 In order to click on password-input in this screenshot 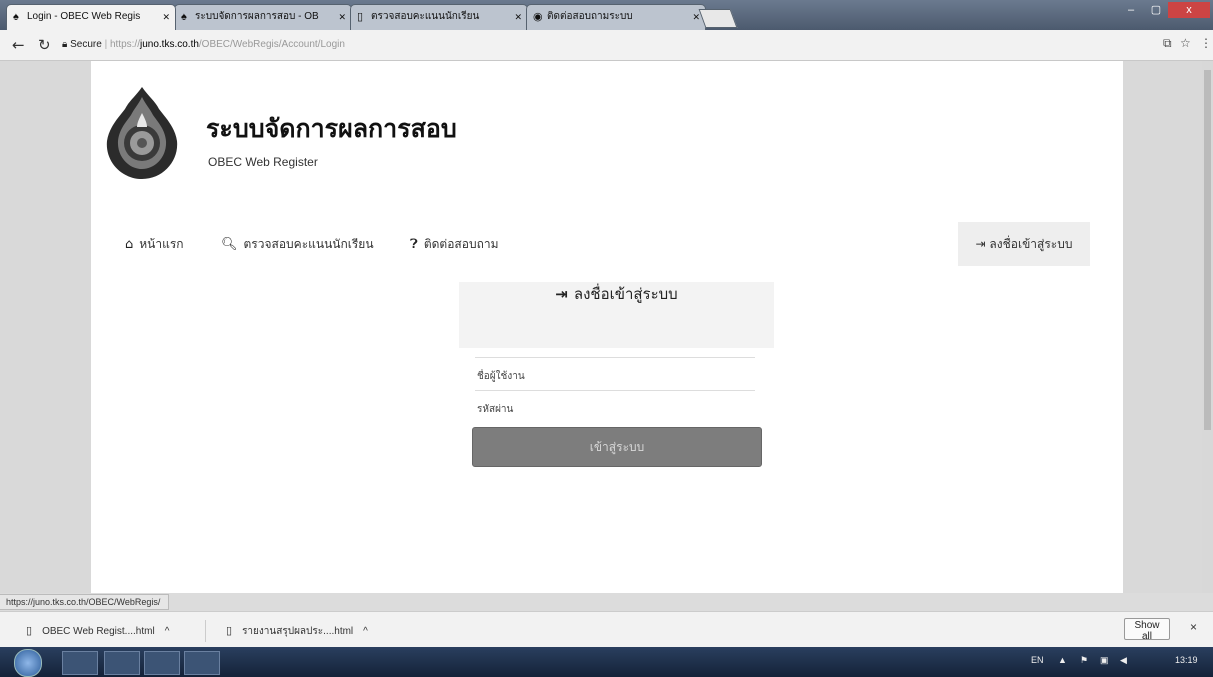, I will do `click(615, 404)`.